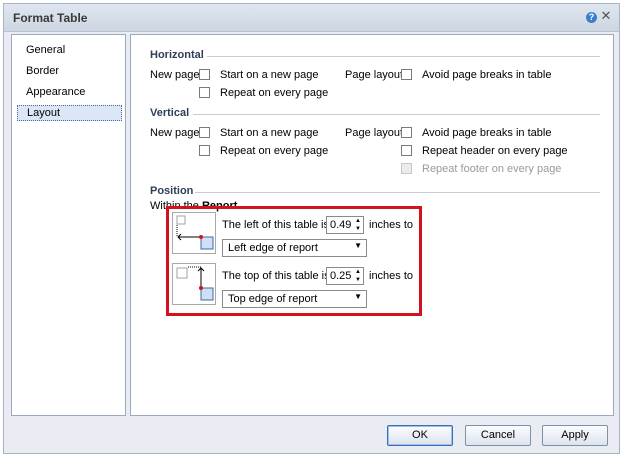  I want to click on cancel-button: Cancel, so click(498, 435).